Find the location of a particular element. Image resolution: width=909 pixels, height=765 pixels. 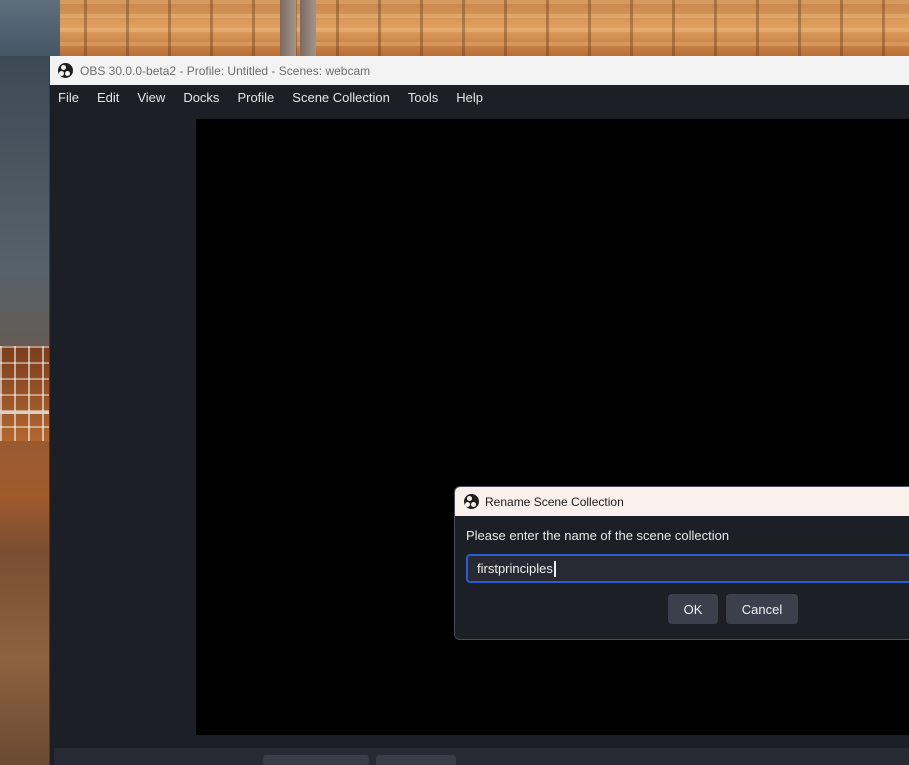

wallpaper-rail is located at coordinates (24, 412).